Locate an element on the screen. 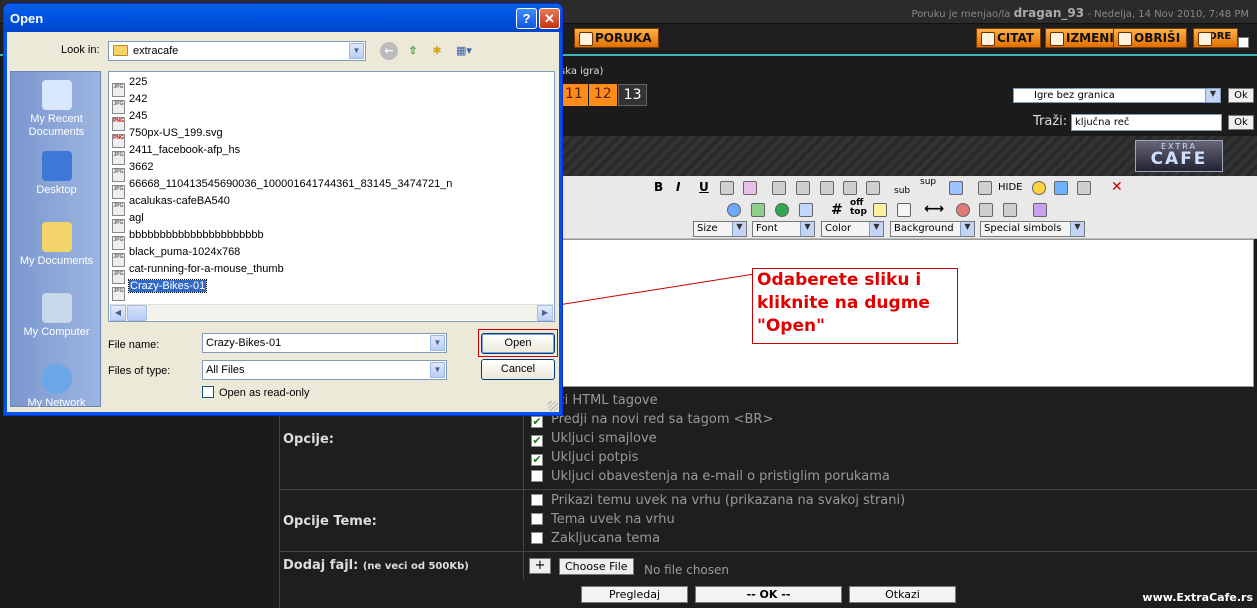 The image size is (1257, 608). option-sticky: Tema uvek na vrhu is located at coordinates (603, 519).